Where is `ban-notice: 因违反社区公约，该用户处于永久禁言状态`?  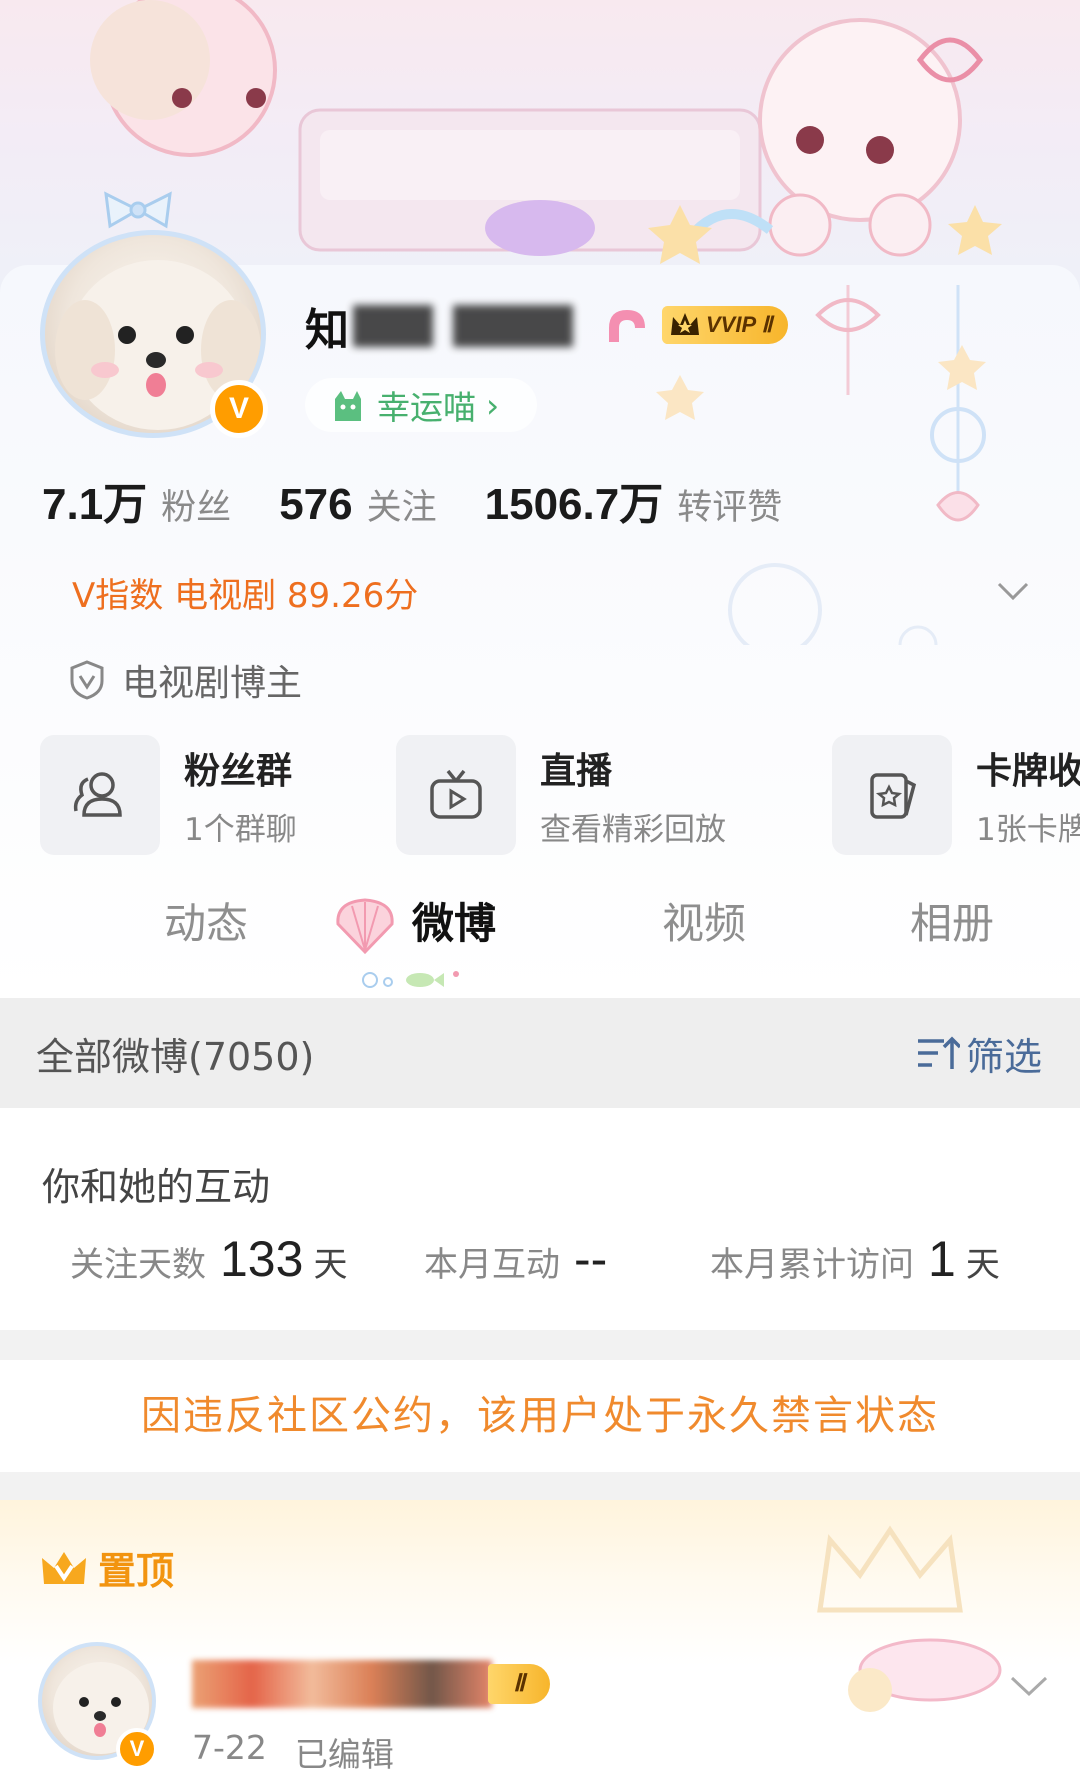
ban-notice: 因违反社区公约，该用户处于永久禁言状态 is located at coordinates (540, 1416).